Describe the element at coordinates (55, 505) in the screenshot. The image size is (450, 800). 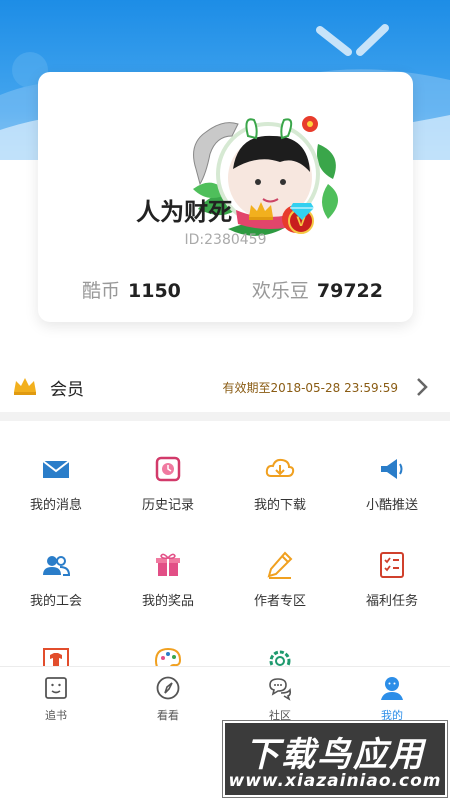
I see `grid-item-label: 我的消息` at that location.